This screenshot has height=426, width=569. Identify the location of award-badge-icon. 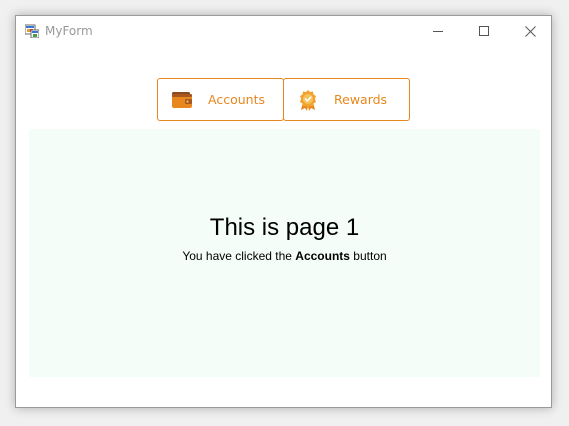
(308, 100).